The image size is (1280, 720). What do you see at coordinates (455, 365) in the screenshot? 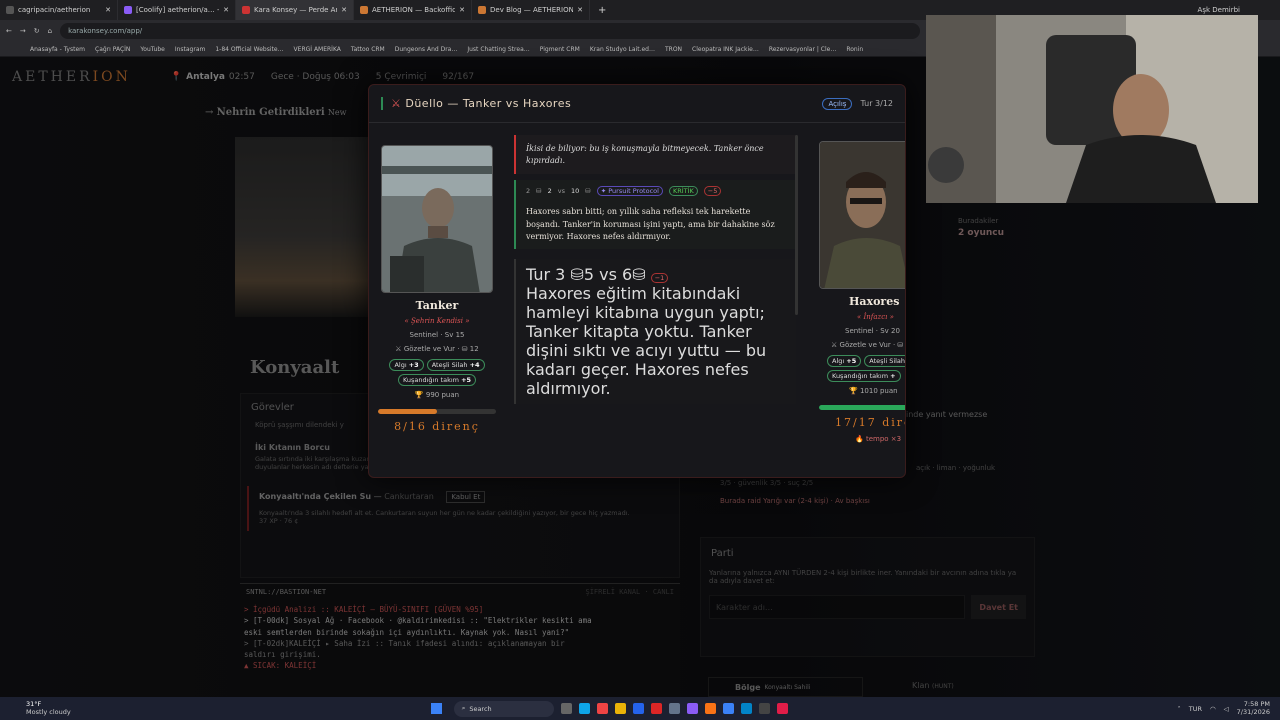
I see `skill-tag: Ateşli Silah +4` at bounding box center [455, 365].